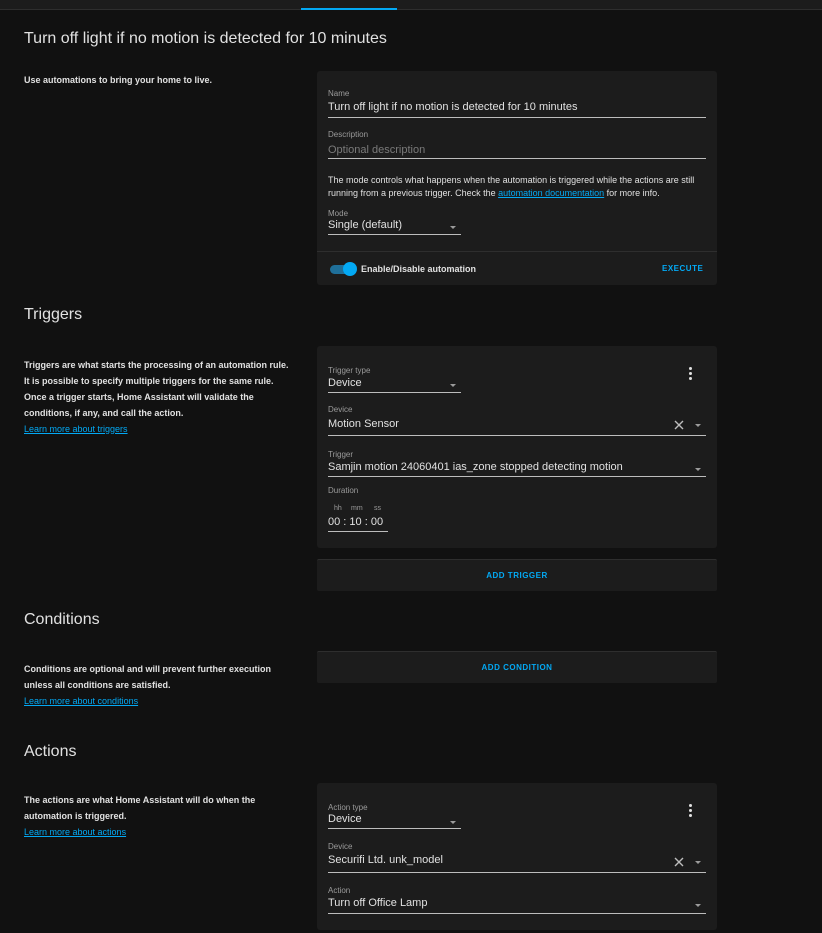  What do you see at coordinates (517, 872) in the screenshot?
I see `action-device-underline` at bounding box center [517, 872].